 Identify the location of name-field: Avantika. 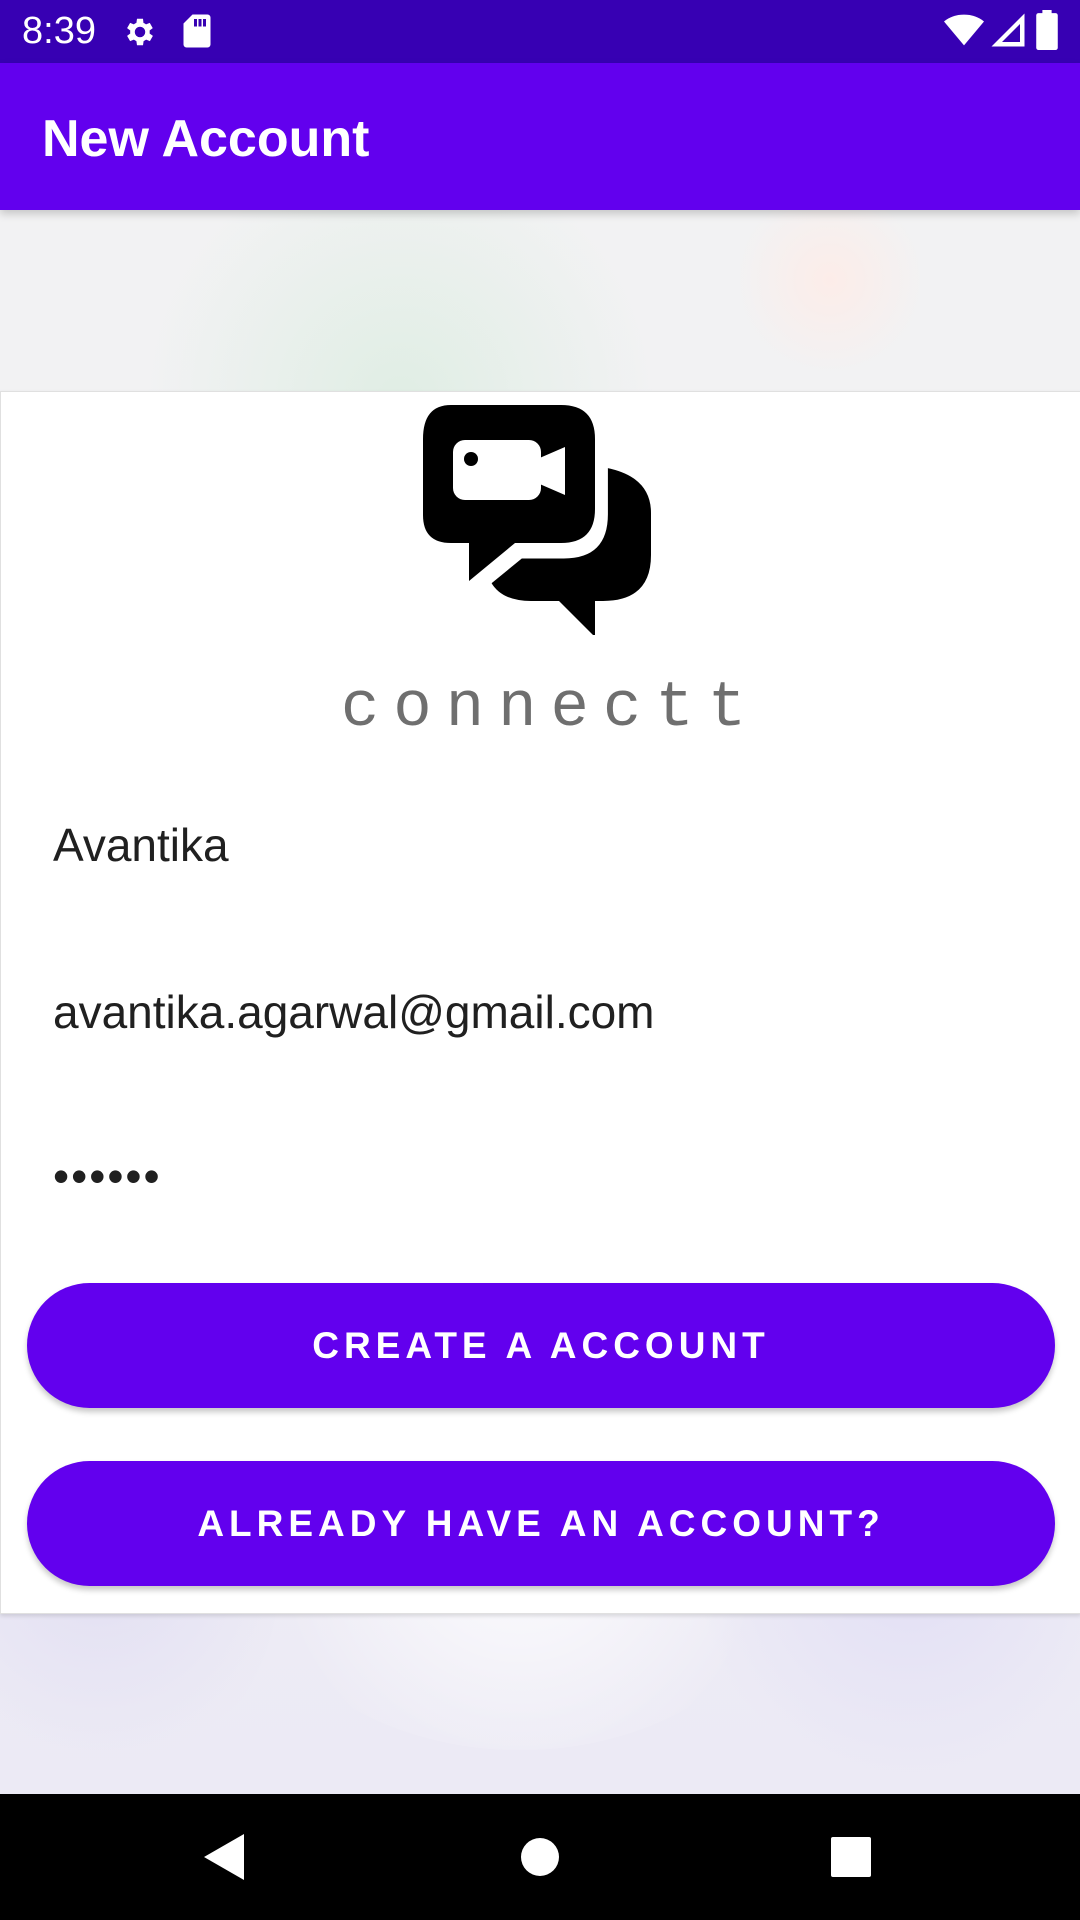
(543, 845).